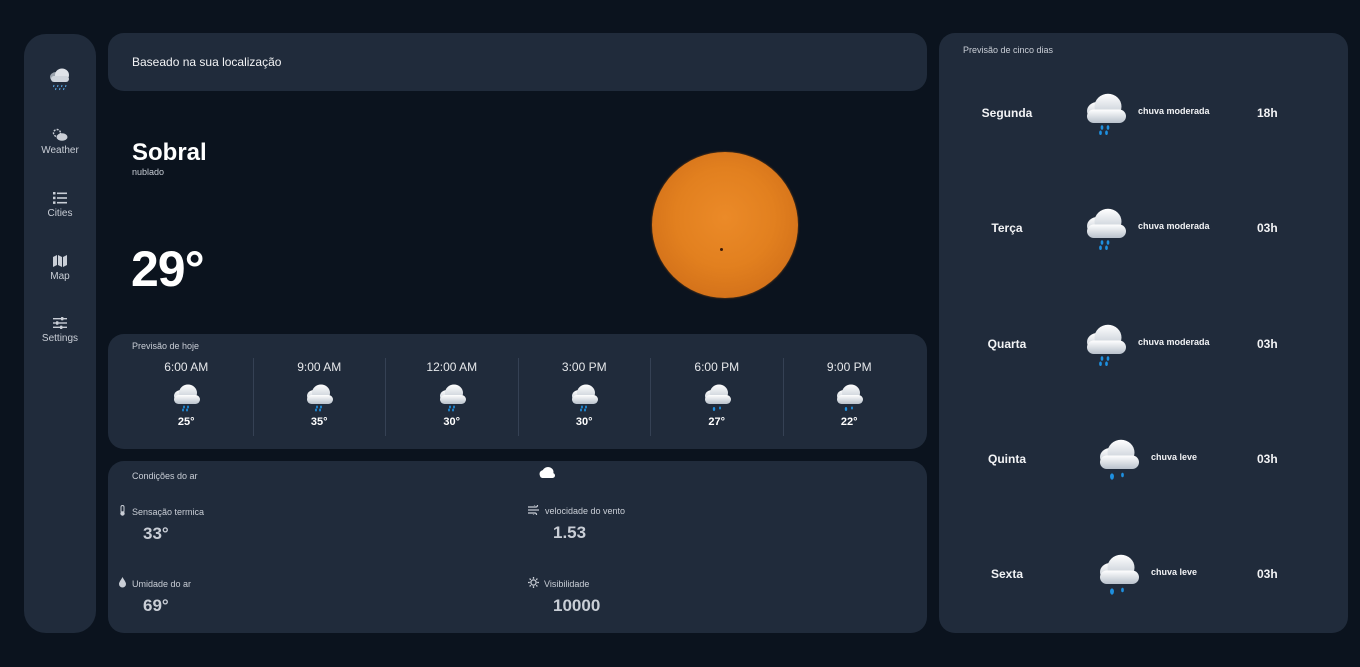  What do you see at coordinates (1008, 50) in the screenshot?
I see `five-day-title: Previsão de cinco dias` at bounding box center [1008, 50].